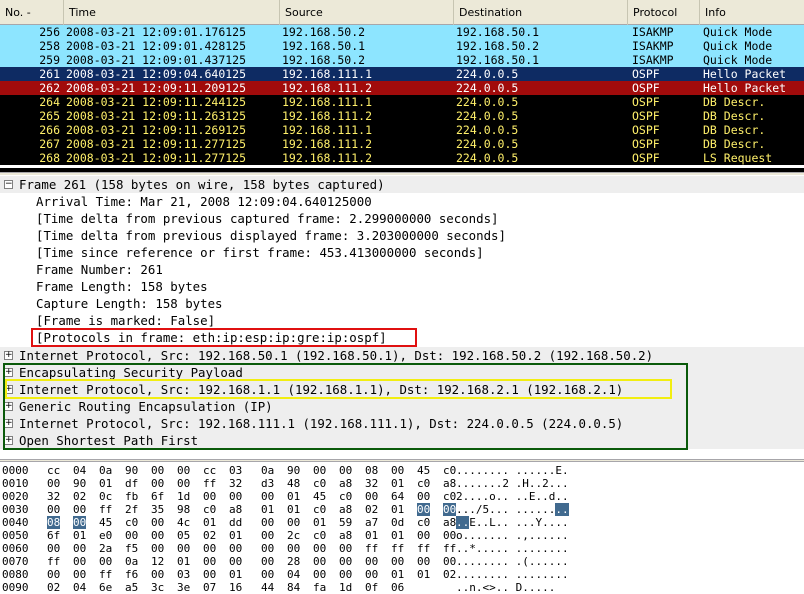 This screenshot has height=594, width=804. What do you see at coordinates (131, 548) in the screenshot?
I see `hex-byte: f5` at bounding box center [131, 548].